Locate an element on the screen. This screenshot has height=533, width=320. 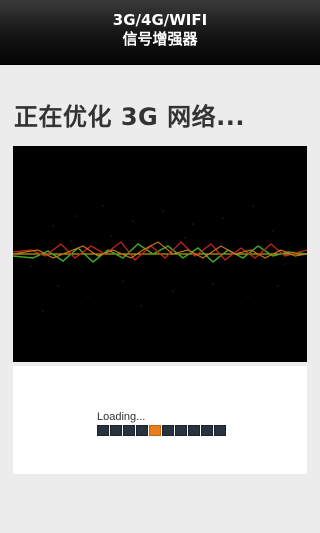
title-bar: 3G/4G/WIFI 信号增强器 is located at coordinates (160, 32).